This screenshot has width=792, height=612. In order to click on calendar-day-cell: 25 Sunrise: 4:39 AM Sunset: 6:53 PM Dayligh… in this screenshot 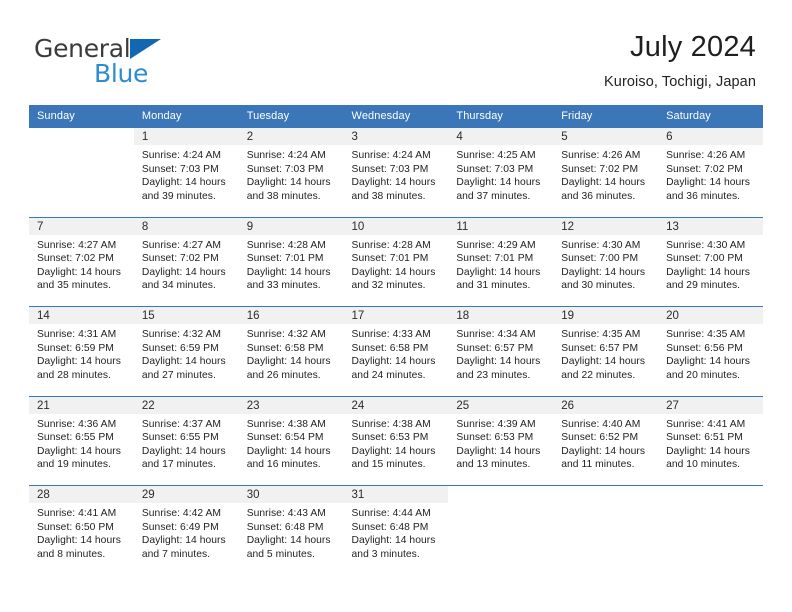, I will do `click(501, 440)`.